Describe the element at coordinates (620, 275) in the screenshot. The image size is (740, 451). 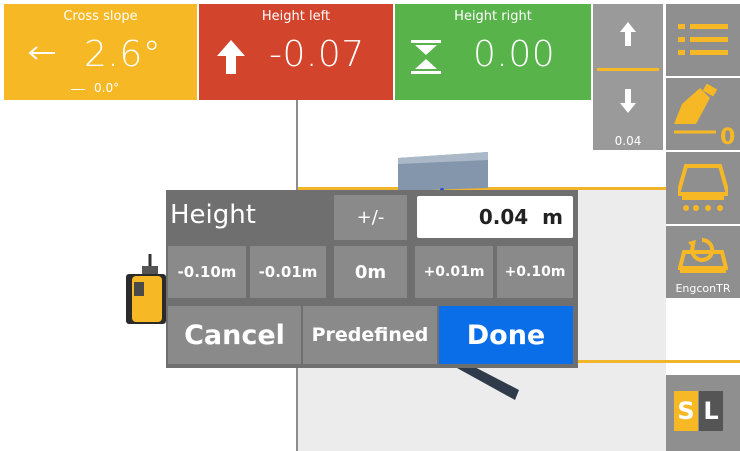
I see `scene-ground-right` at that location.